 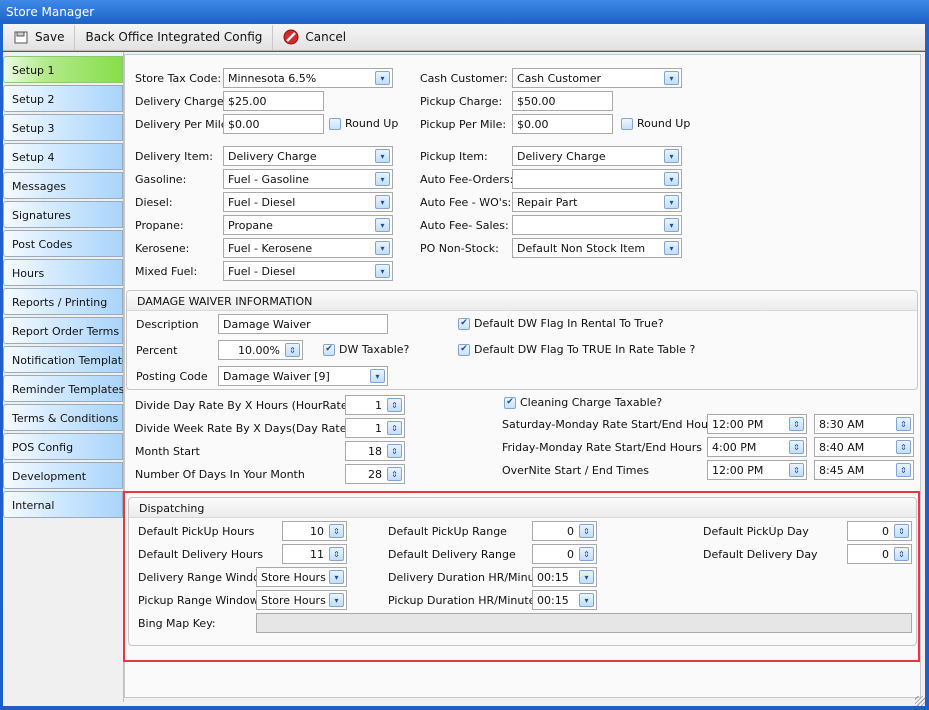 I want to click on cash-customer-label: Cash Customer:, so click(x=464, y=78).